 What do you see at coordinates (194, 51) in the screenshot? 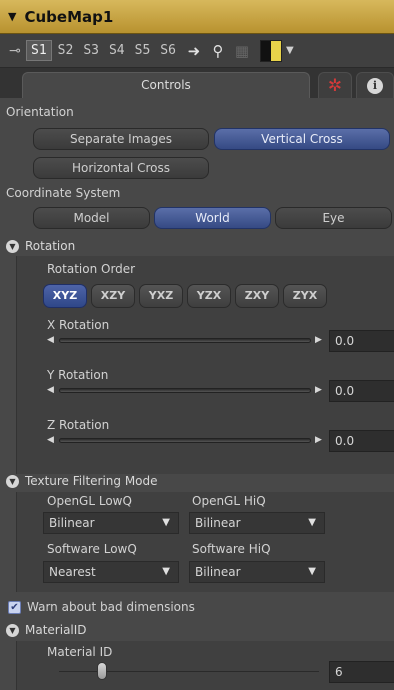
I see `arrow-right-icon: ➜` at bounding box center [194, 51].